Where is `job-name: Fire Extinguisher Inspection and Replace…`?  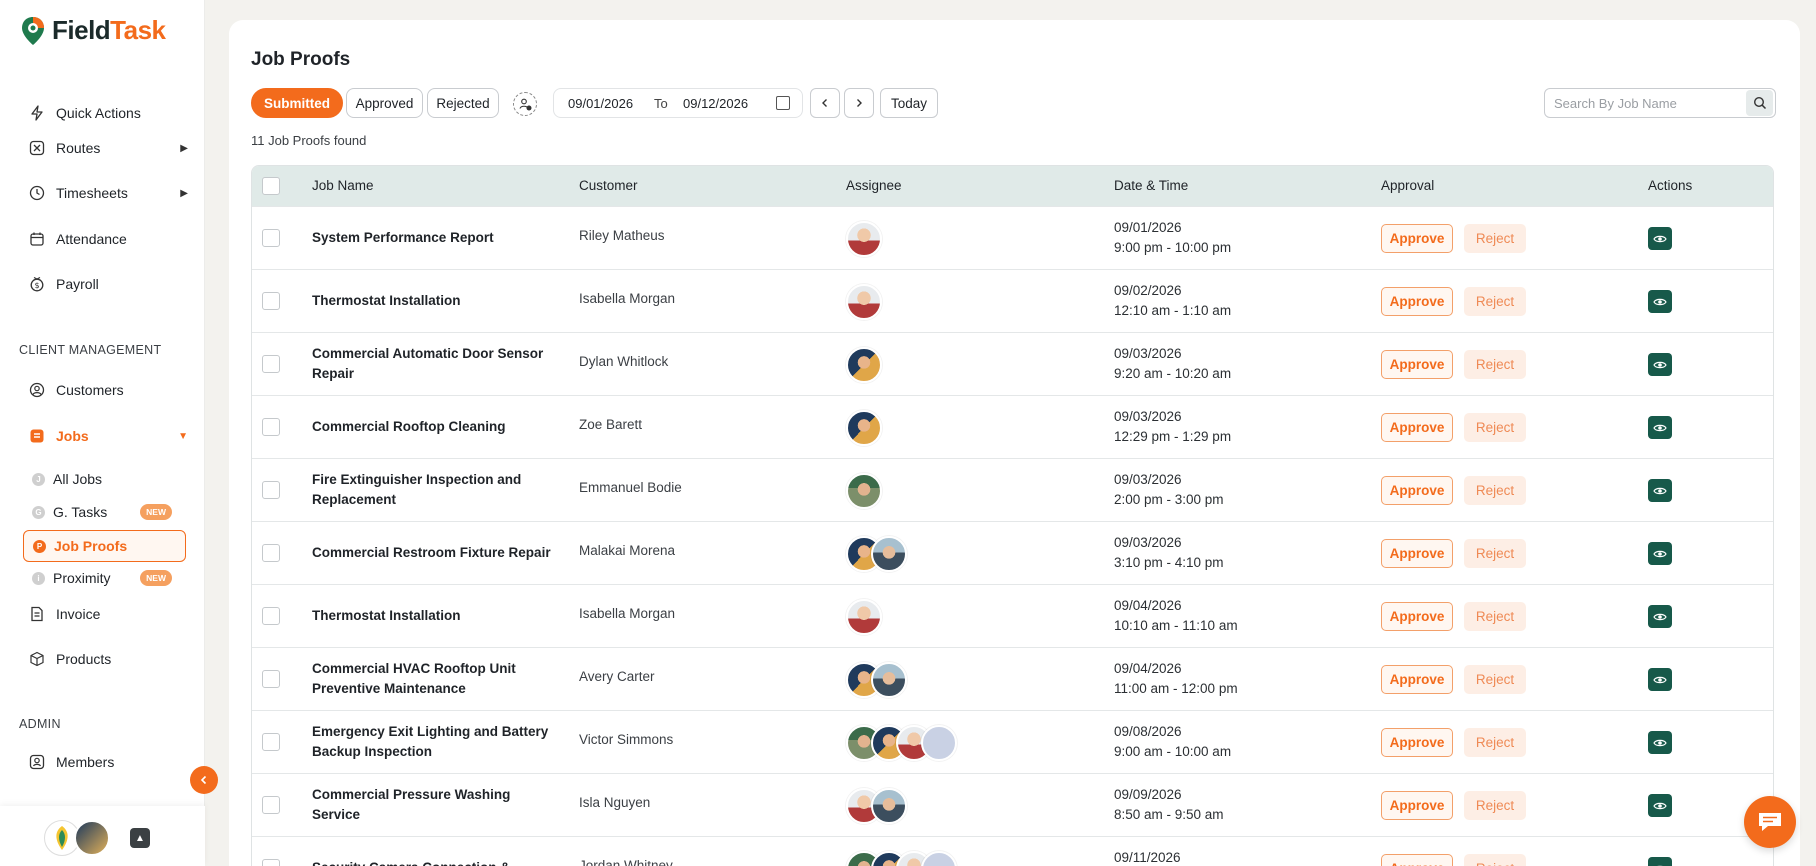 job-name: Fire Extinguisher Inspection and Replace… is located at coordinates (437, 490).